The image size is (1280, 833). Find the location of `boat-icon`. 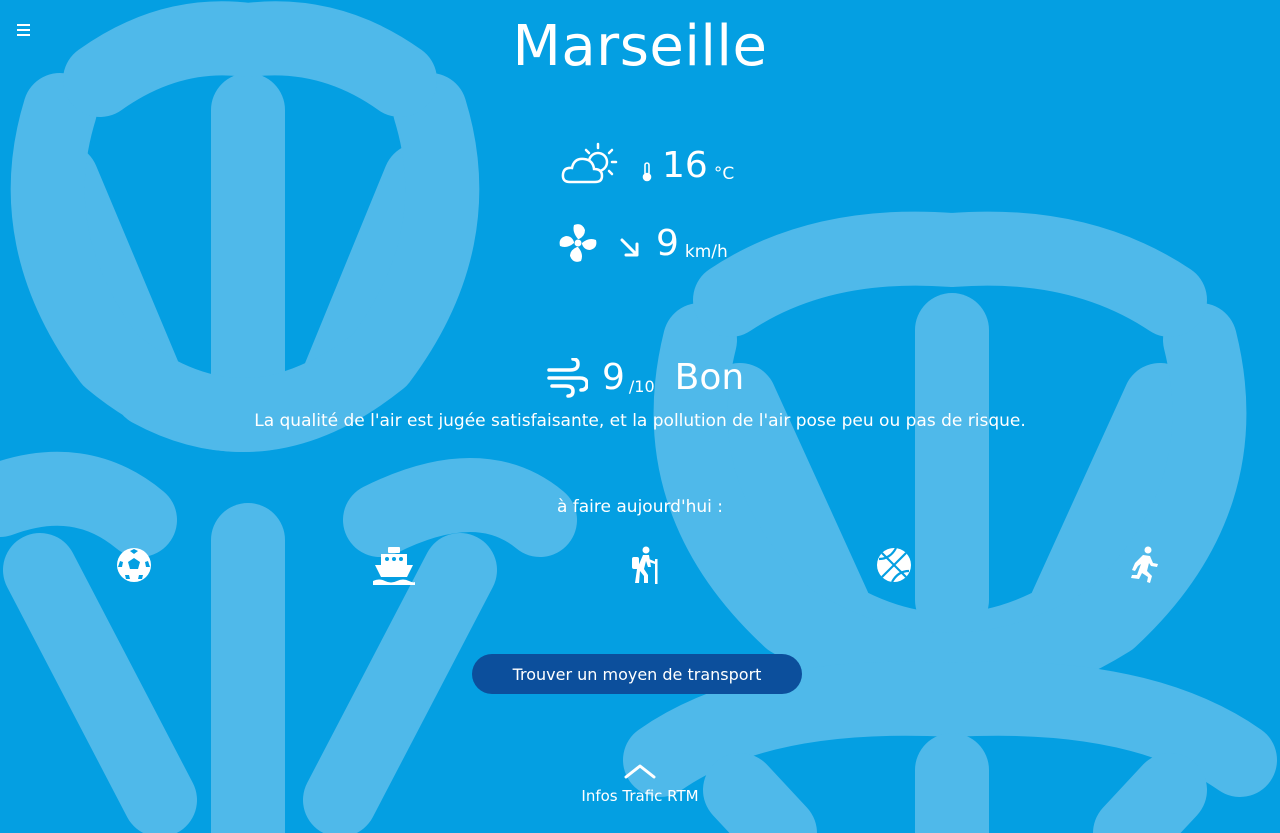

boat-icon is located at coordinates (394, 566).